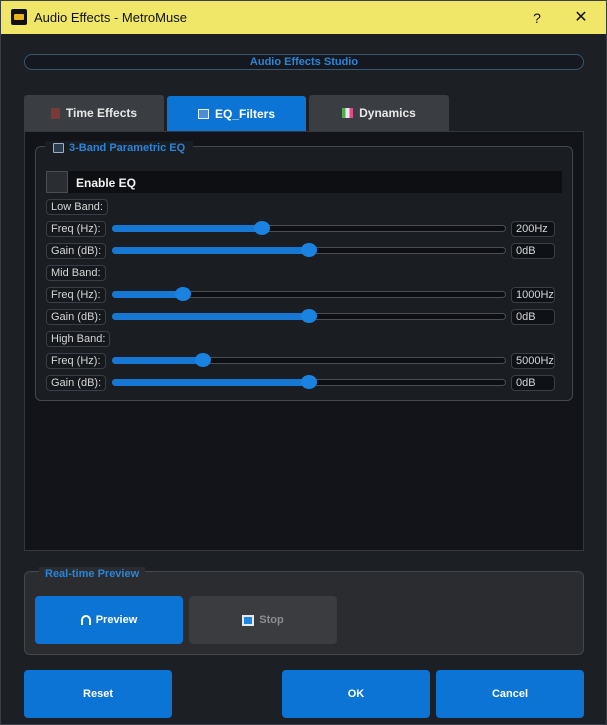  Describe the element at coordinates (85, 620) in the screenshot. I see `headphones-icon` at that location.